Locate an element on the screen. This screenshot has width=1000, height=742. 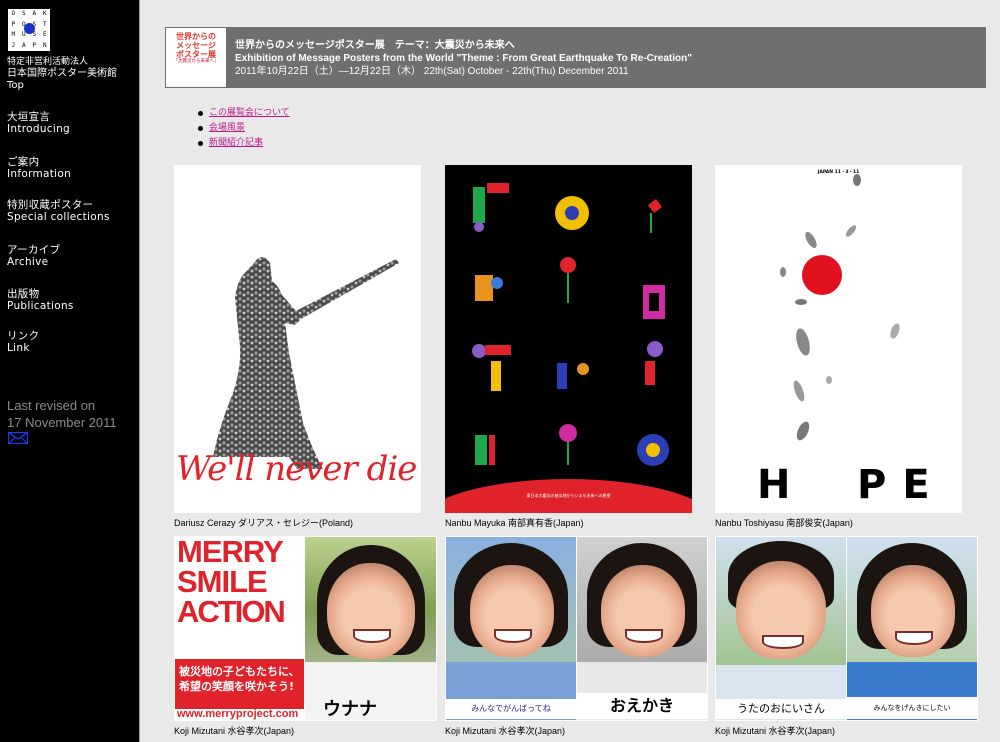
logo-letter: E is located at coordinates (44, 34).